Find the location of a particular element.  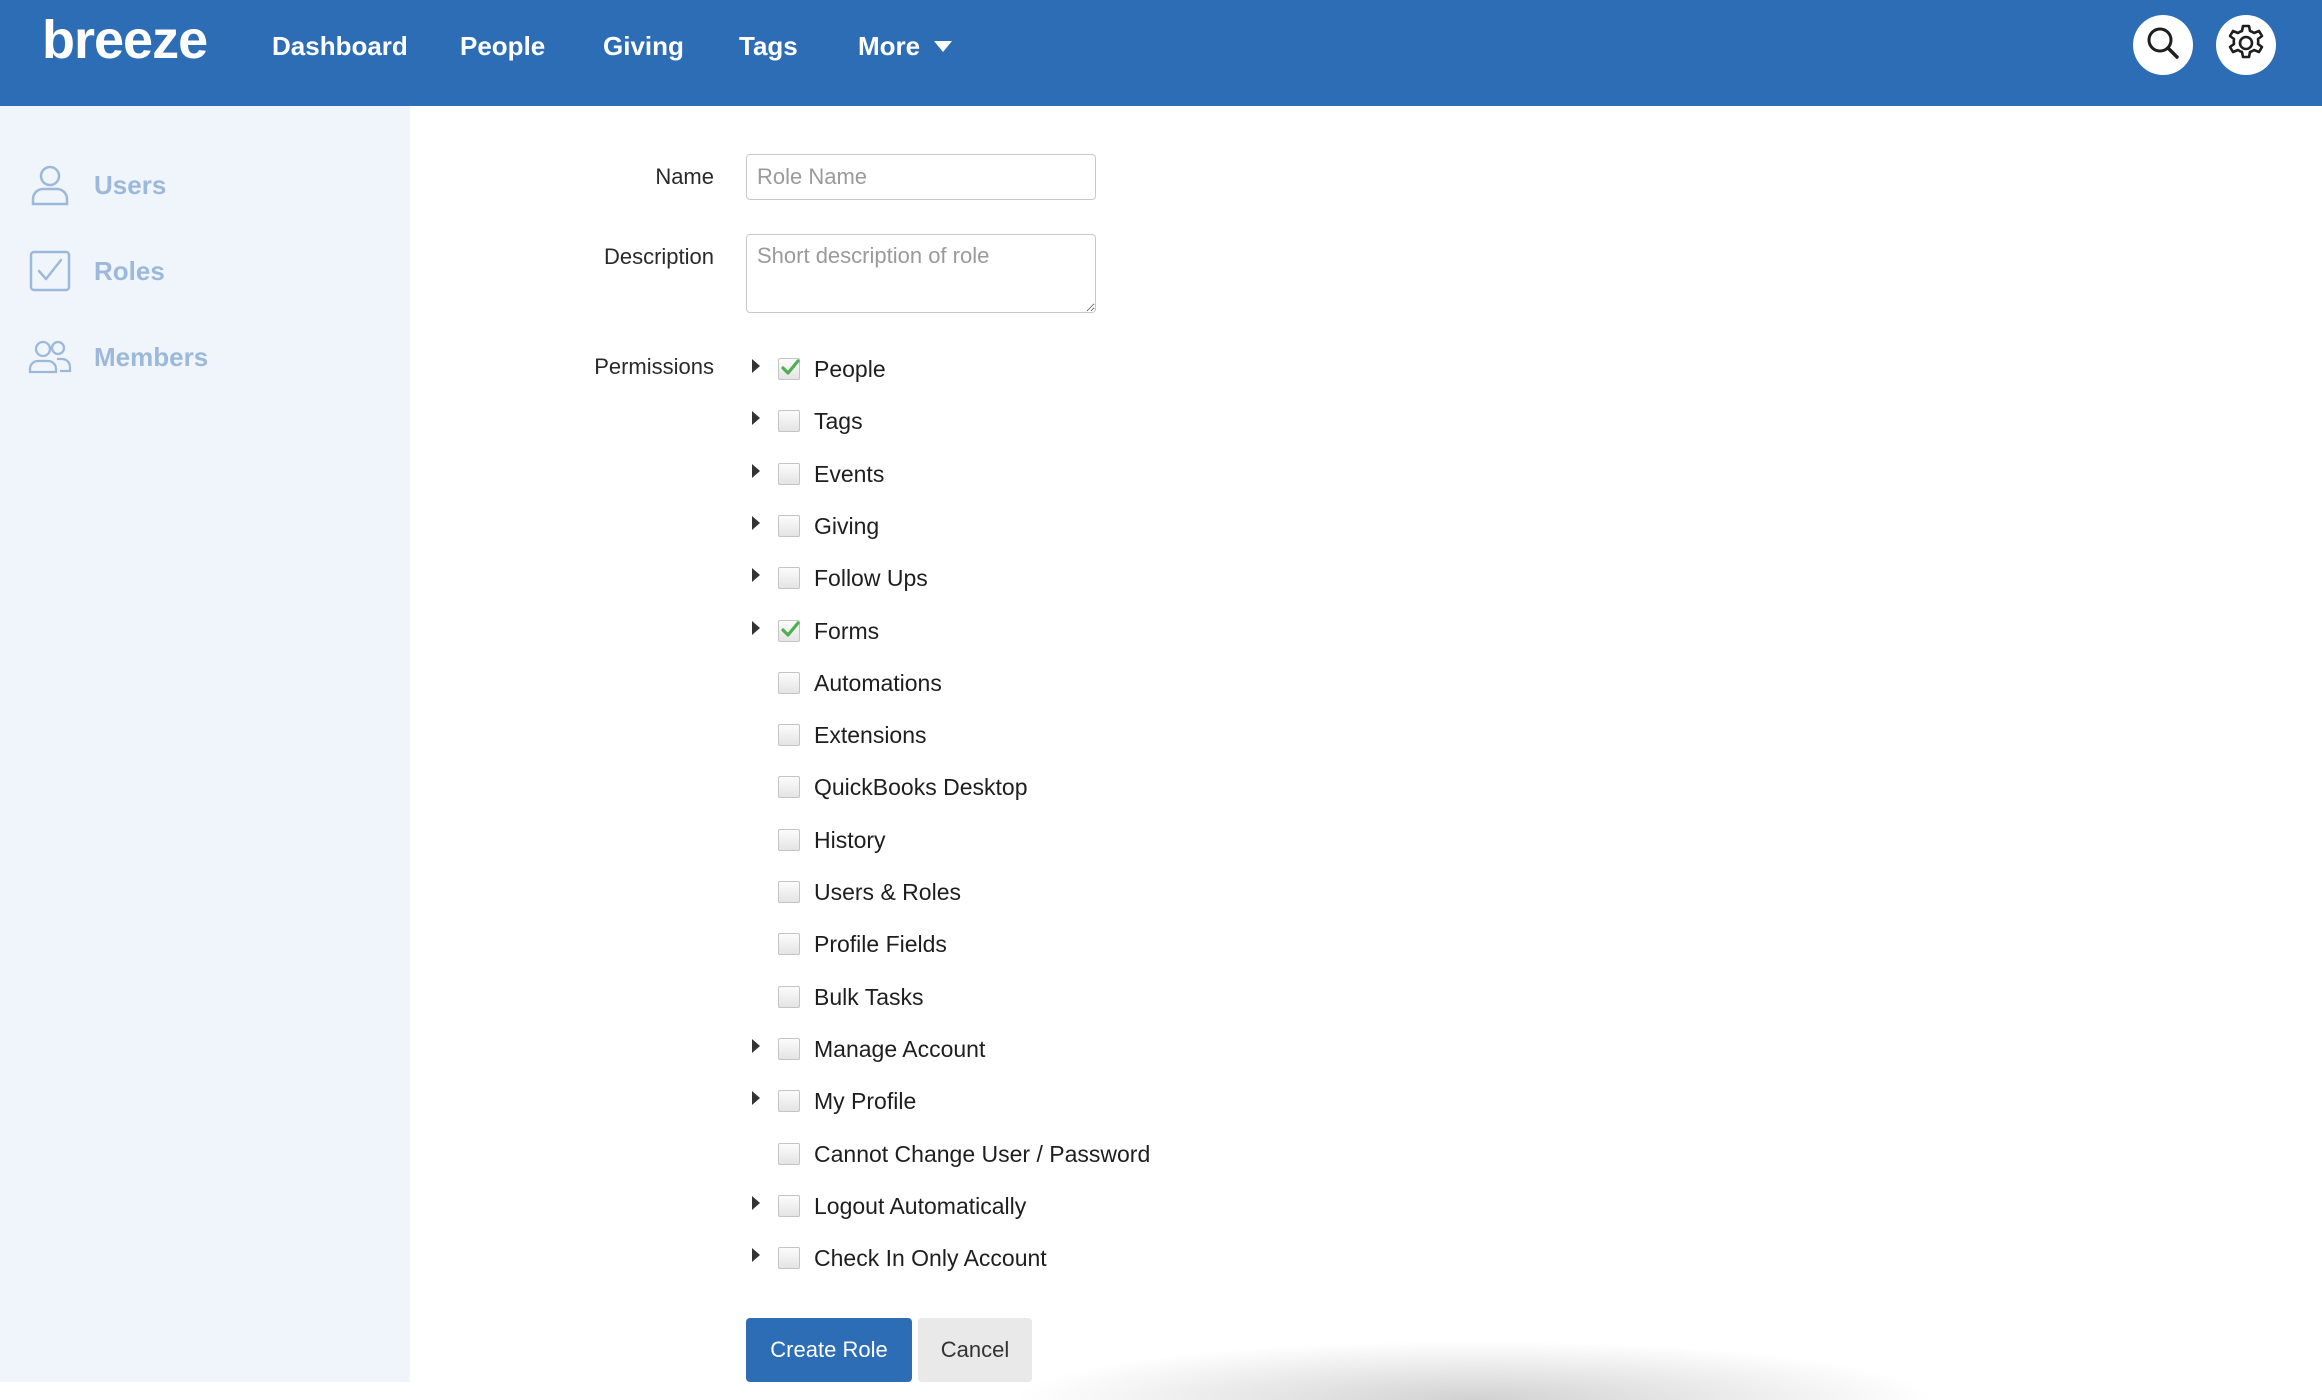

nav-tags: Tags is located at coordinates (768, 46).